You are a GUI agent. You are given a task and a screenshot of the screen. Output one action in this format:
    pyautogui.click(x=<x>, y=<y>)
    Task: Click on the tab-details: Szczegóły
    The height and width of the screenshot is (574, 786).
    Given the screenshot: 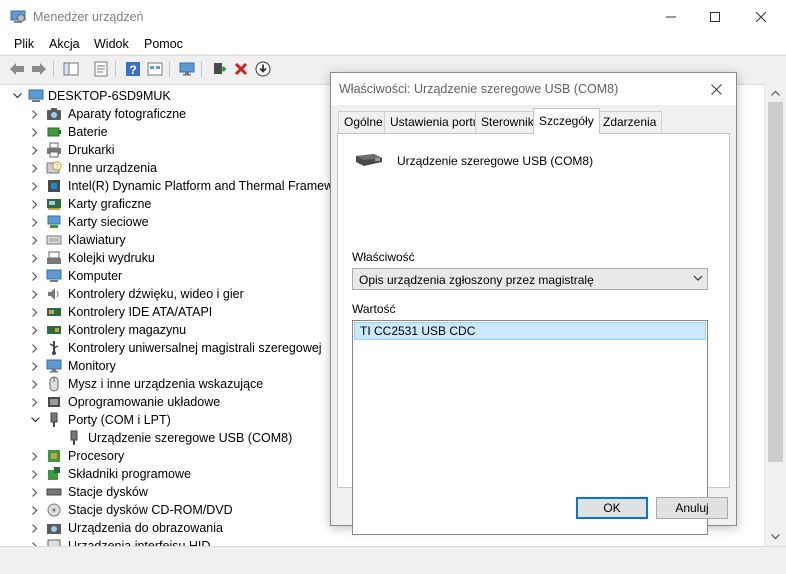 What is the action you would take?
    pyautogui.click(x=566, y=121)
    